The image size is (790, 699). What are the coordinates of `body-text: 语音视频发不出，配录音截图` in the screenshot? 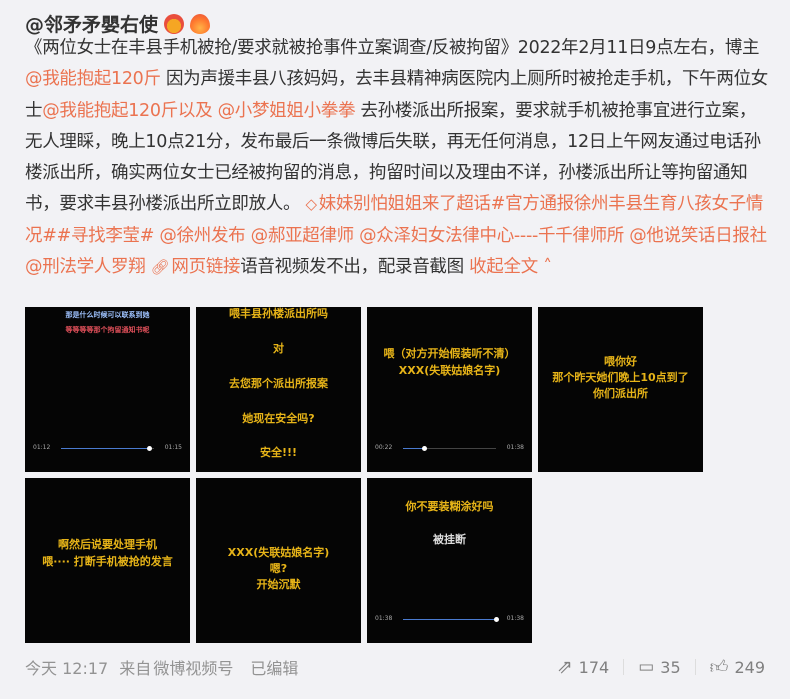 It's located at (352, 267).